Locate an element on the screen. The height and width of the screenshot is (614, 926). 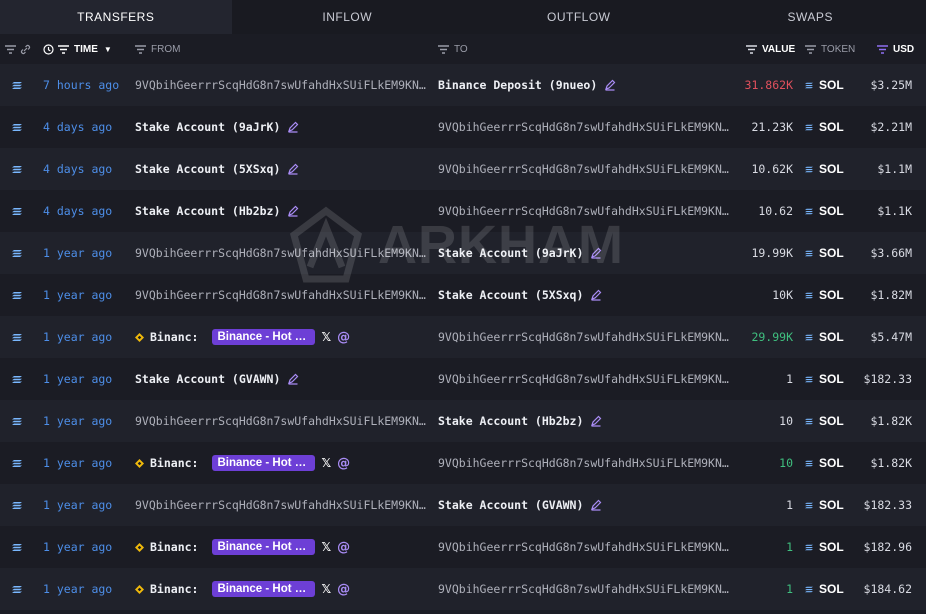
to-cell: Stake Account (GVAWN) is located at coordinates (586, 505).